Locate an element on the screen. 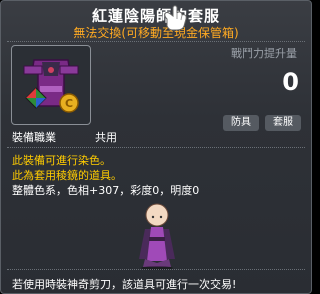 The height and width of the screenshot is (294, 320). footer-note: 若使用時裝神奇剪刀，該道具可進行一次交易! is located at coordinates (124, 284).